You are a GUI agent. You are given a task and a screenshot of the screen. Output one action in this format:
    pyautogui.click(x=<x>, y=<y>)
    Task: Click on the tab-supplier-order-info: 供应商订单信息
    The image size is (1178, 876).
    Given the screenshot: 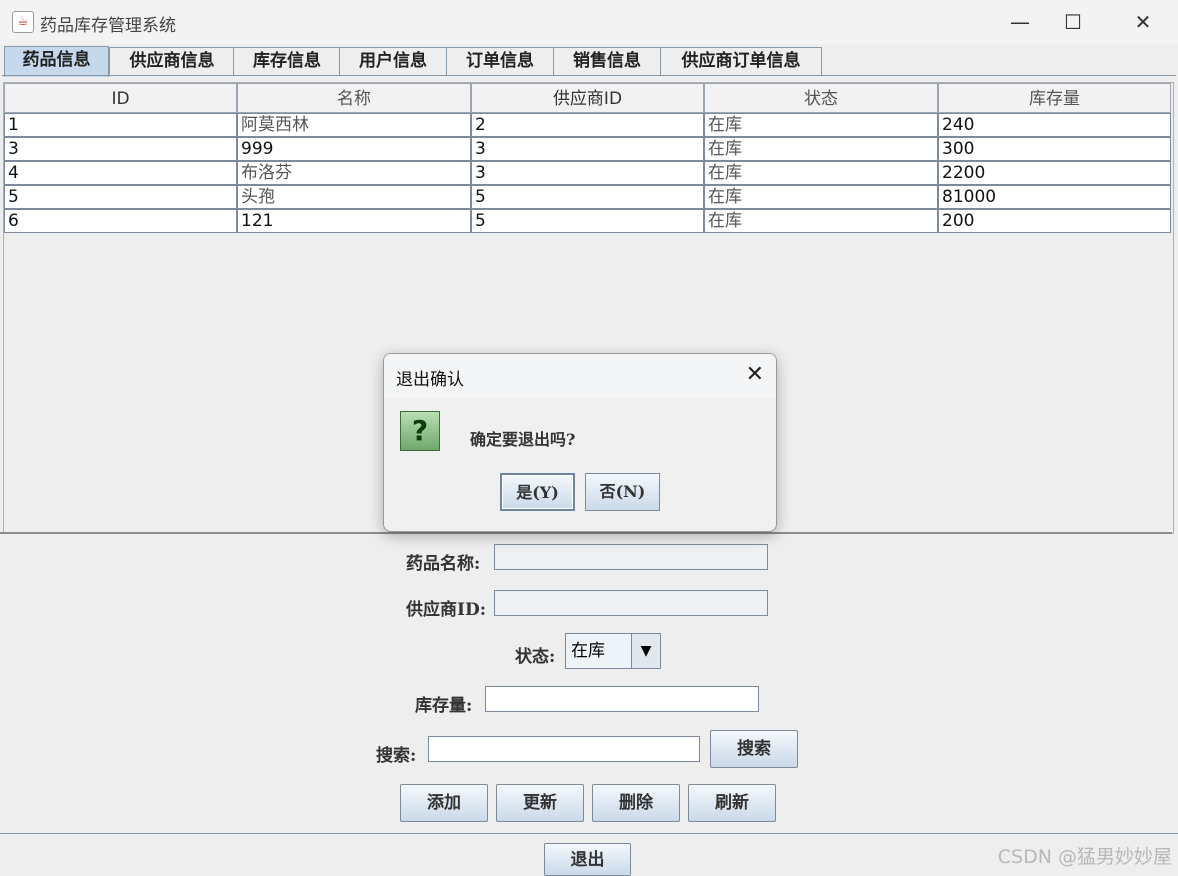 What is the action you would take?
    pyautogui.click(x=741, y=61)
    